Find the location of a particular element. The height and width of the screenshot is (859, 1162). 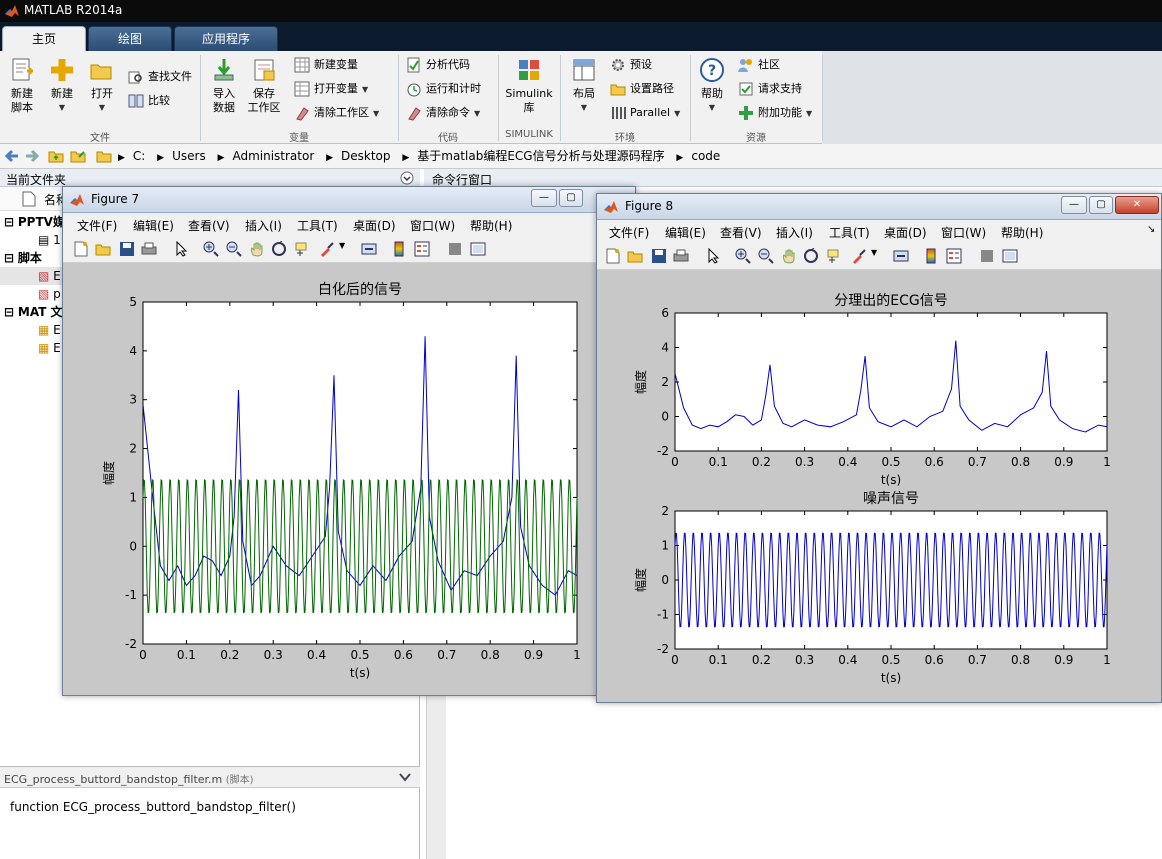

tab-apps: 应用程序 is located at coordinates (226, 38).